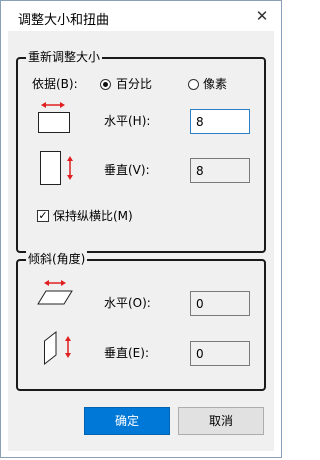  Describe the element at coordinates (126, 353) in the screenshot. I see `skew-vertical-label: 垂直(E):` at that location.